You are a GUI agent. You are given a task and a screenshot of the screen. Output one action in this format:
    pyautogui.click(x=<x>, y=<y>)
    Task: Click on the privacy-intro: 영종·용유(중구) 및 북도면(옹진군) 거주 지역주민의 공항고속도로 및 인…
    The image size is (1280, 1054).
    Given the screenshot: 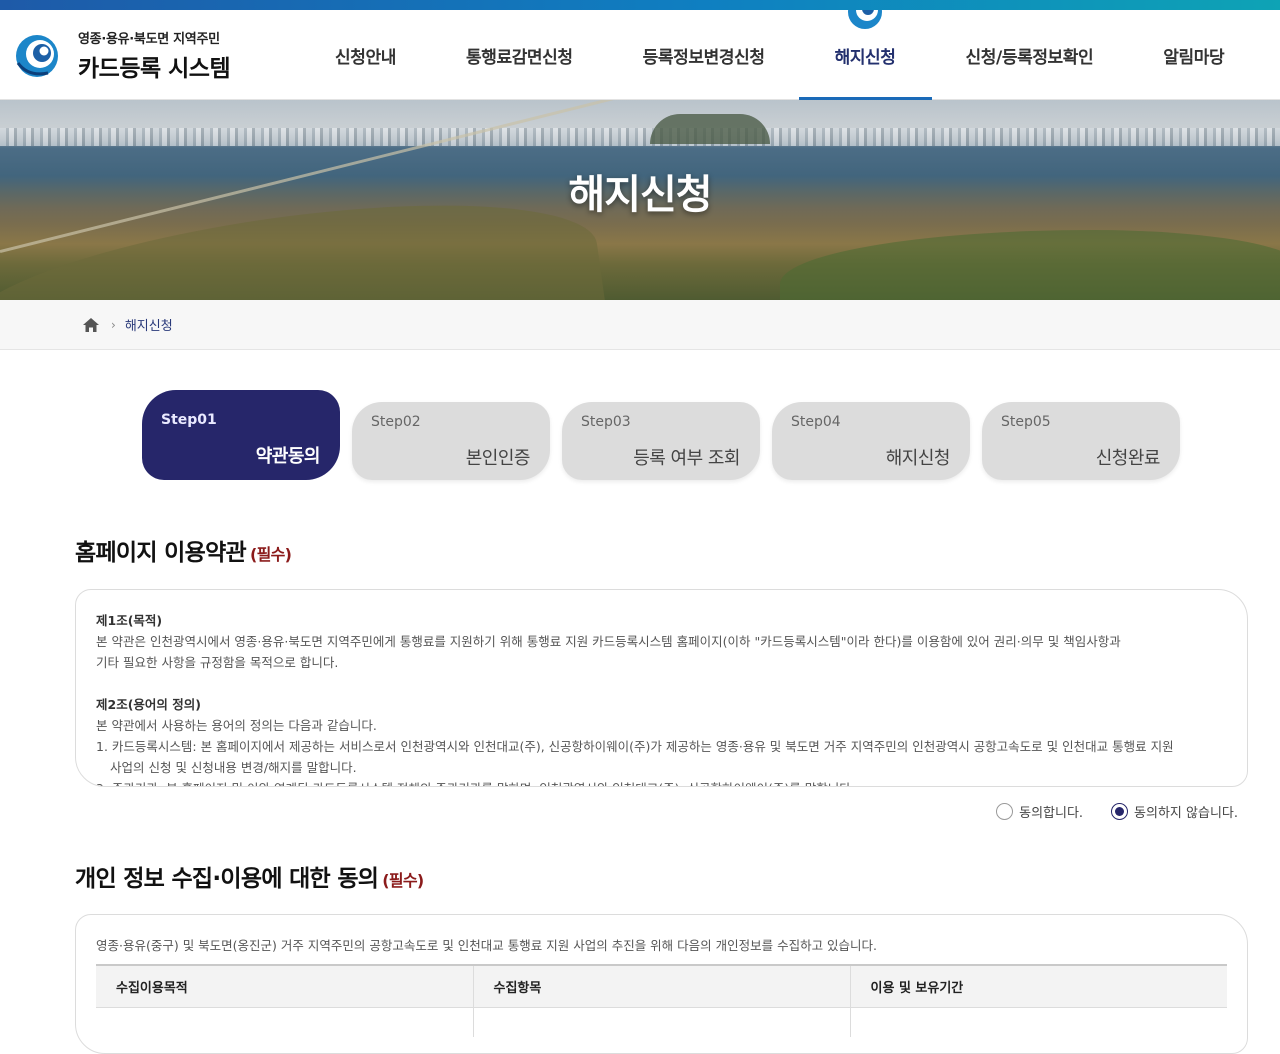 What is the action you would take?
    pyautogui.click(x=487, y=945)
    